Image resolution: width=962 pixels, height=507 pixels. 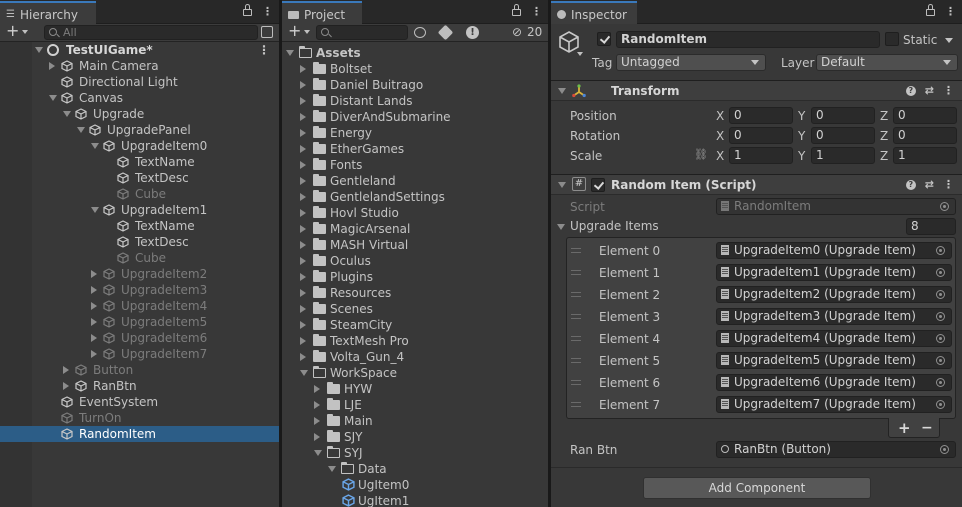 I want to click on hierarchy-item: TurnOn, so click(x=139, y=418).